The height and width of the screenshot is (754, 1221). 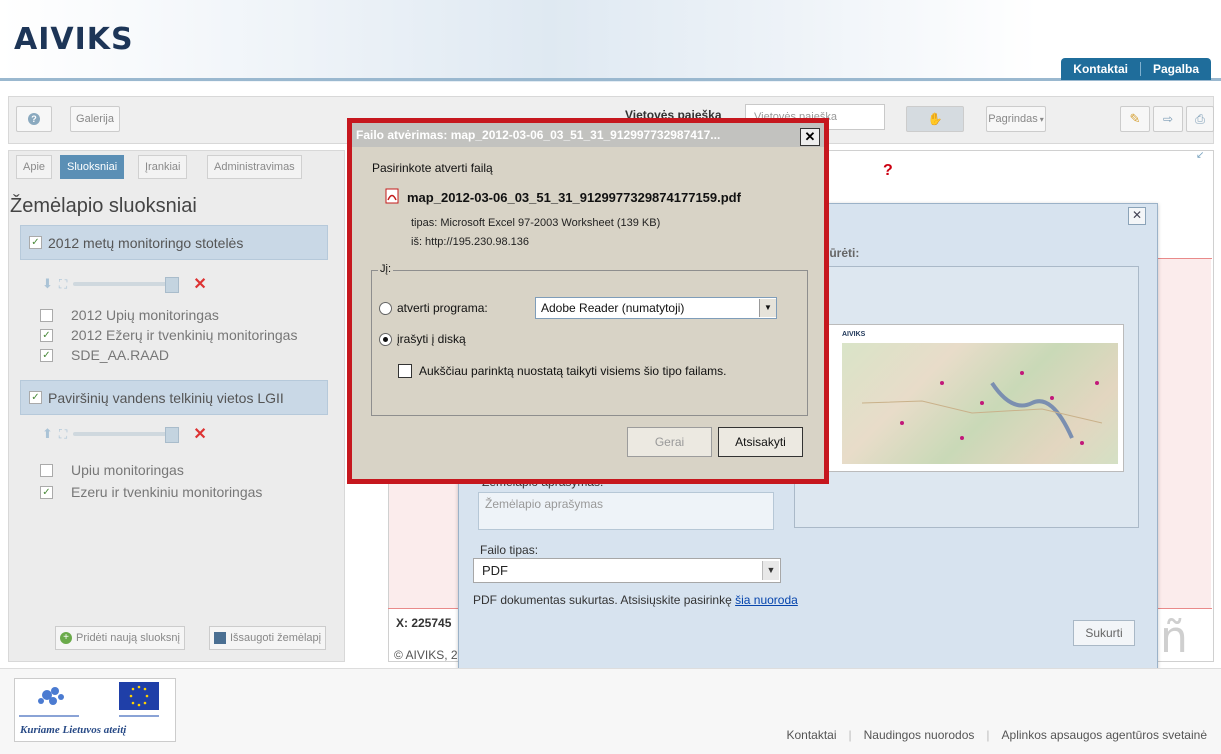 I want to click on preview-map-image, so click(x=980, y=403).